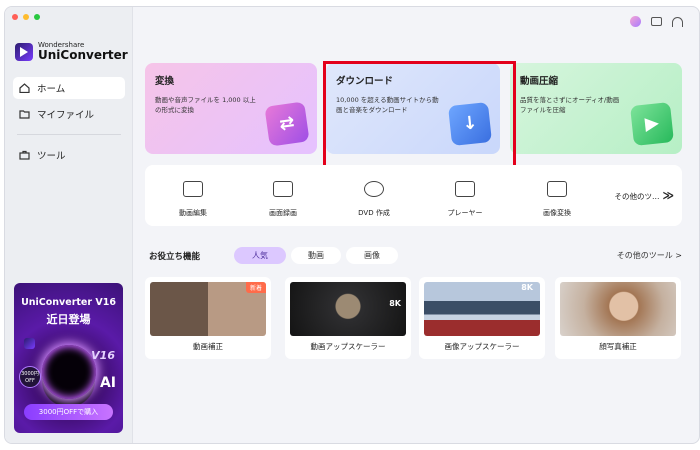 The height and width of the screenshot is (450, 700). I want to click on feature-card-video-upscaler: 8K 動画アップスケーラー, so click(348, 318).